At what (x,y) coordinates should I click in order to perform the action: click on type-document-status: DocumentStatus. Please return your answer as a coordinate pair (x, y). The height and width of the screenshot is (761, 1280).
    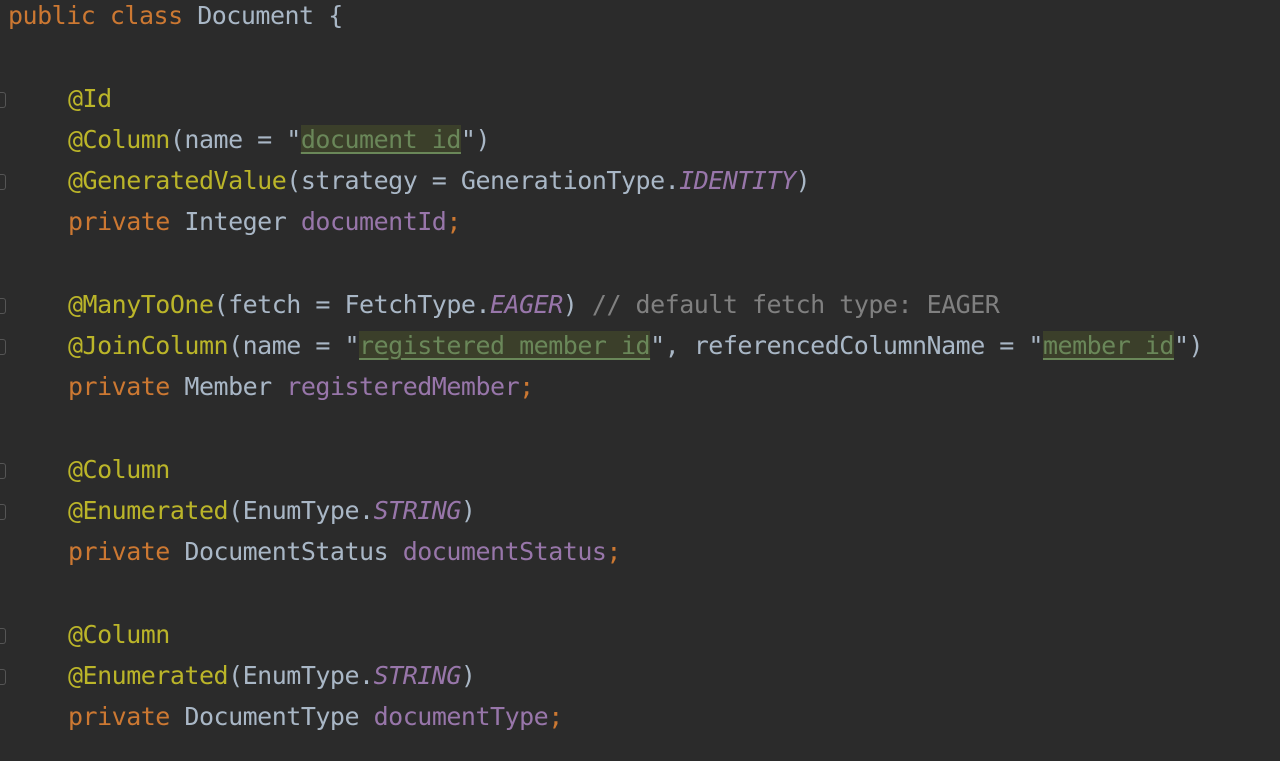
    Looking at the image, I should click on (286, 551).